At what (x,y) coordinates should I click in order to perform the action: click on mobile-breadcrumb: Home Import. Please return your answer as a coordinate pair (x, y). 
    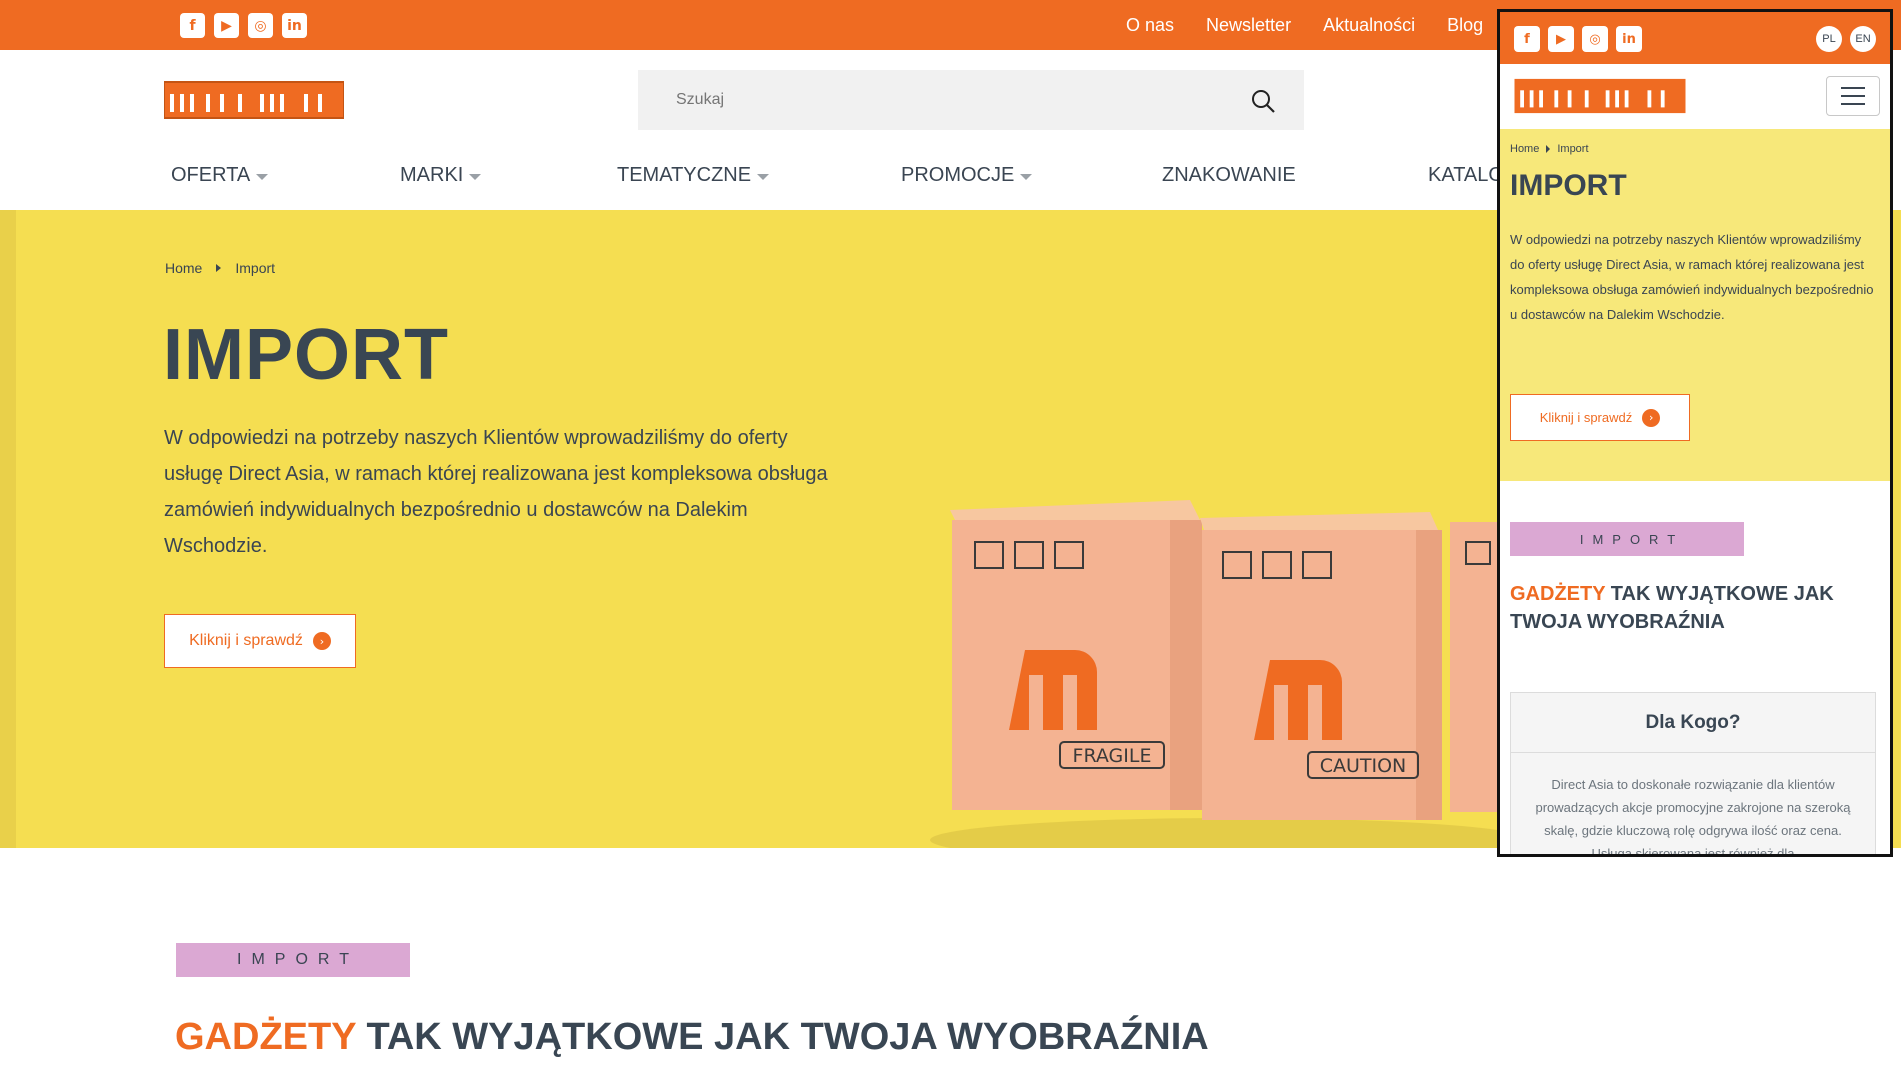
    Looking at the image, I should click on (1549, 149).